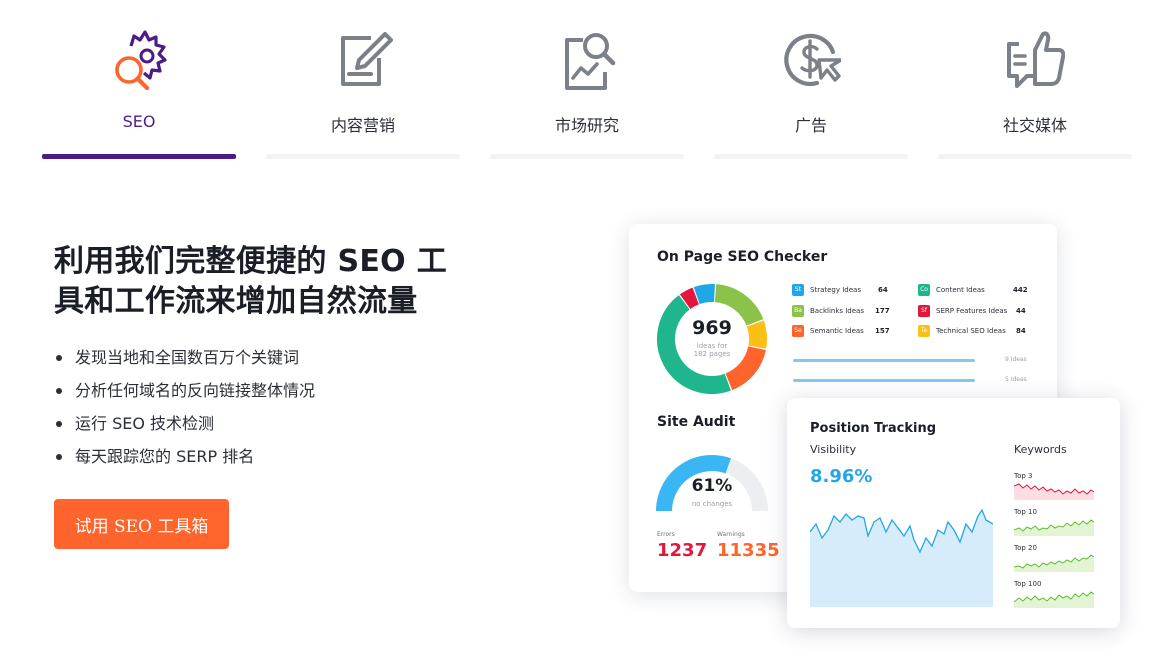 This screenshot has width=1158, height=662. I want to click on tab-seo-label: SEO, so click(139, 121).